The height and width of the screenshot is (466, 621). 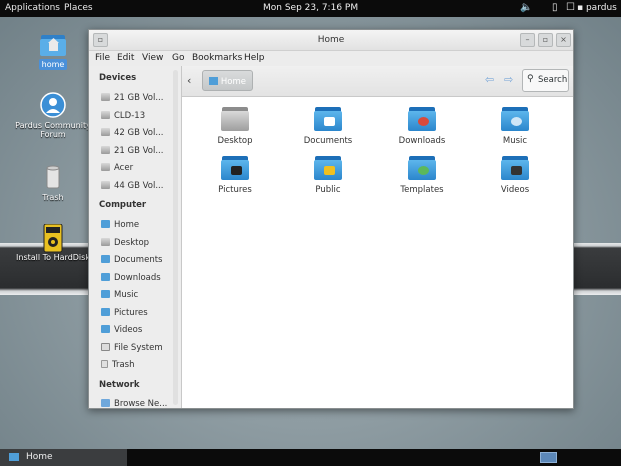 I want to click on file-item-music: Music, so click(x=515, y=125).